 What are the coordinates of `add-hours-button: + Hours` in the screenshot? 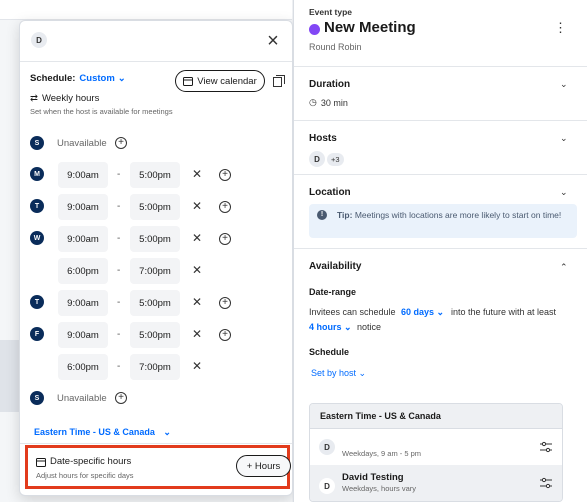 It's located at (263, 466).